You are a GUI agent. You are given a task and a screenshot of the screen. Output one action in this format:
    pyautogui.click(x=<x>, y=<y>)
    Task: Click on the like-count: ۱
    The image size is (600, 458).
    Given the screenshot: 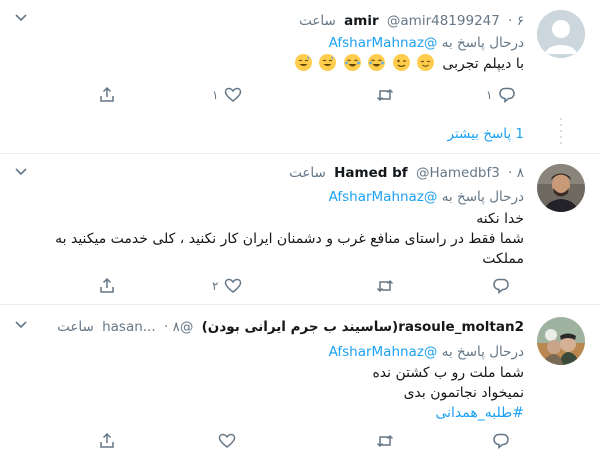 What is the action you would take?
    pyautogui.click(x=215, y=95)
    